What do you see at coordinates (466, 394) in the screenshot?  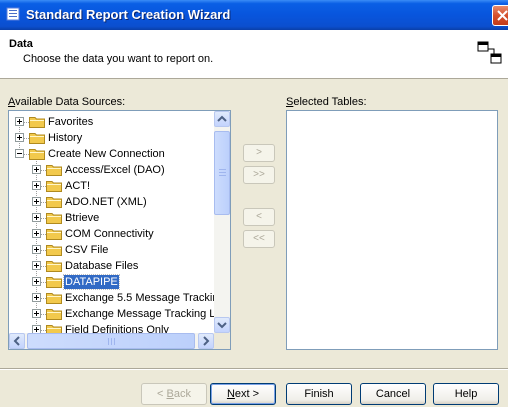 I see `help-button: Help` at bounding box center [466, 394].